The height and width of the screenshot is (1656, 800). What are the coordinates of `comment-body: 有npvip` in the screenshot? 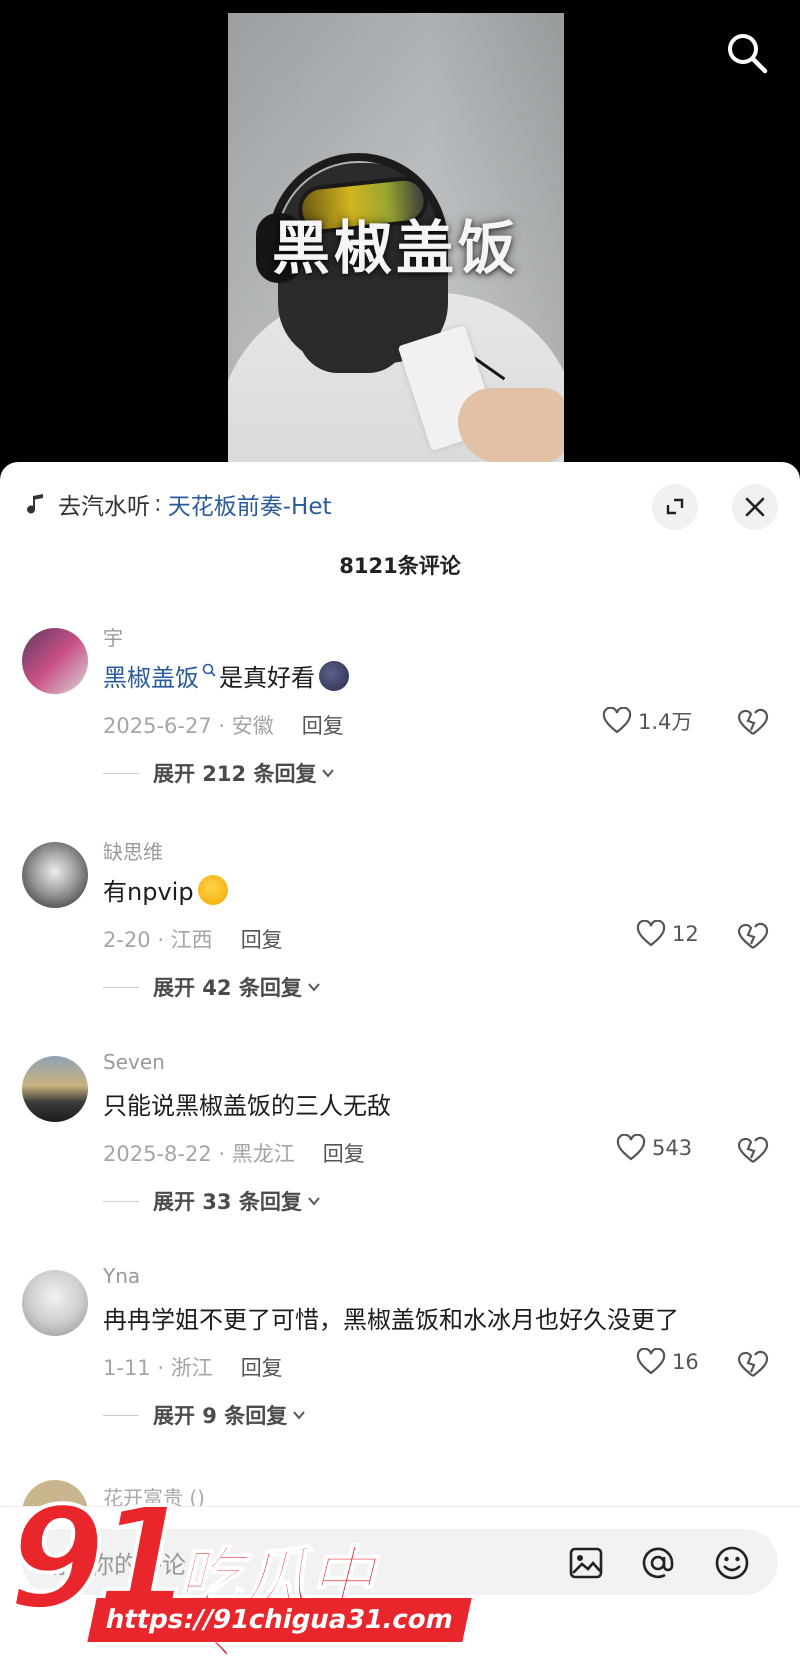 It's located at (148, 892).